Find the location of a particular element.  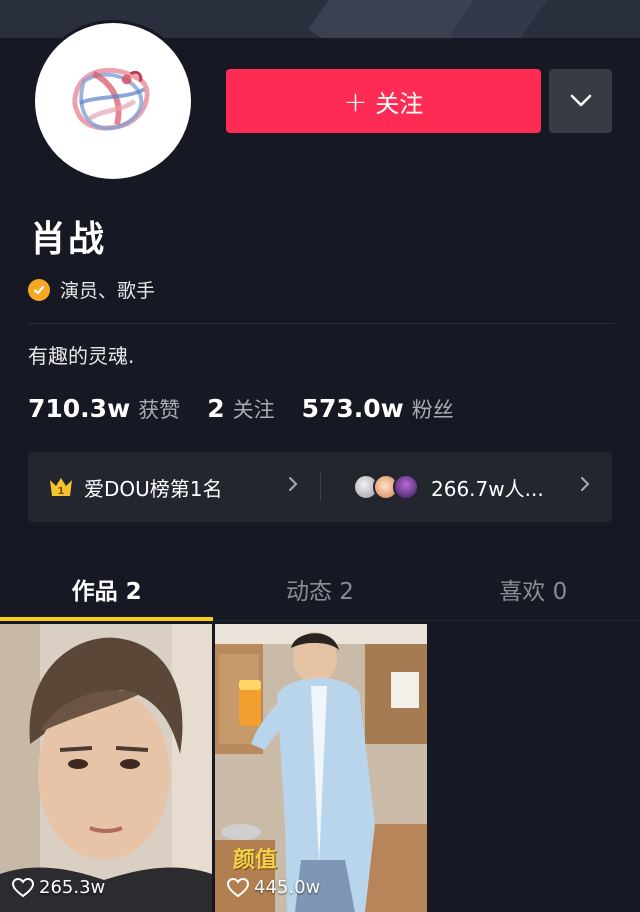

tab-activity: 动态 2 is located at coordinates (319, 587).